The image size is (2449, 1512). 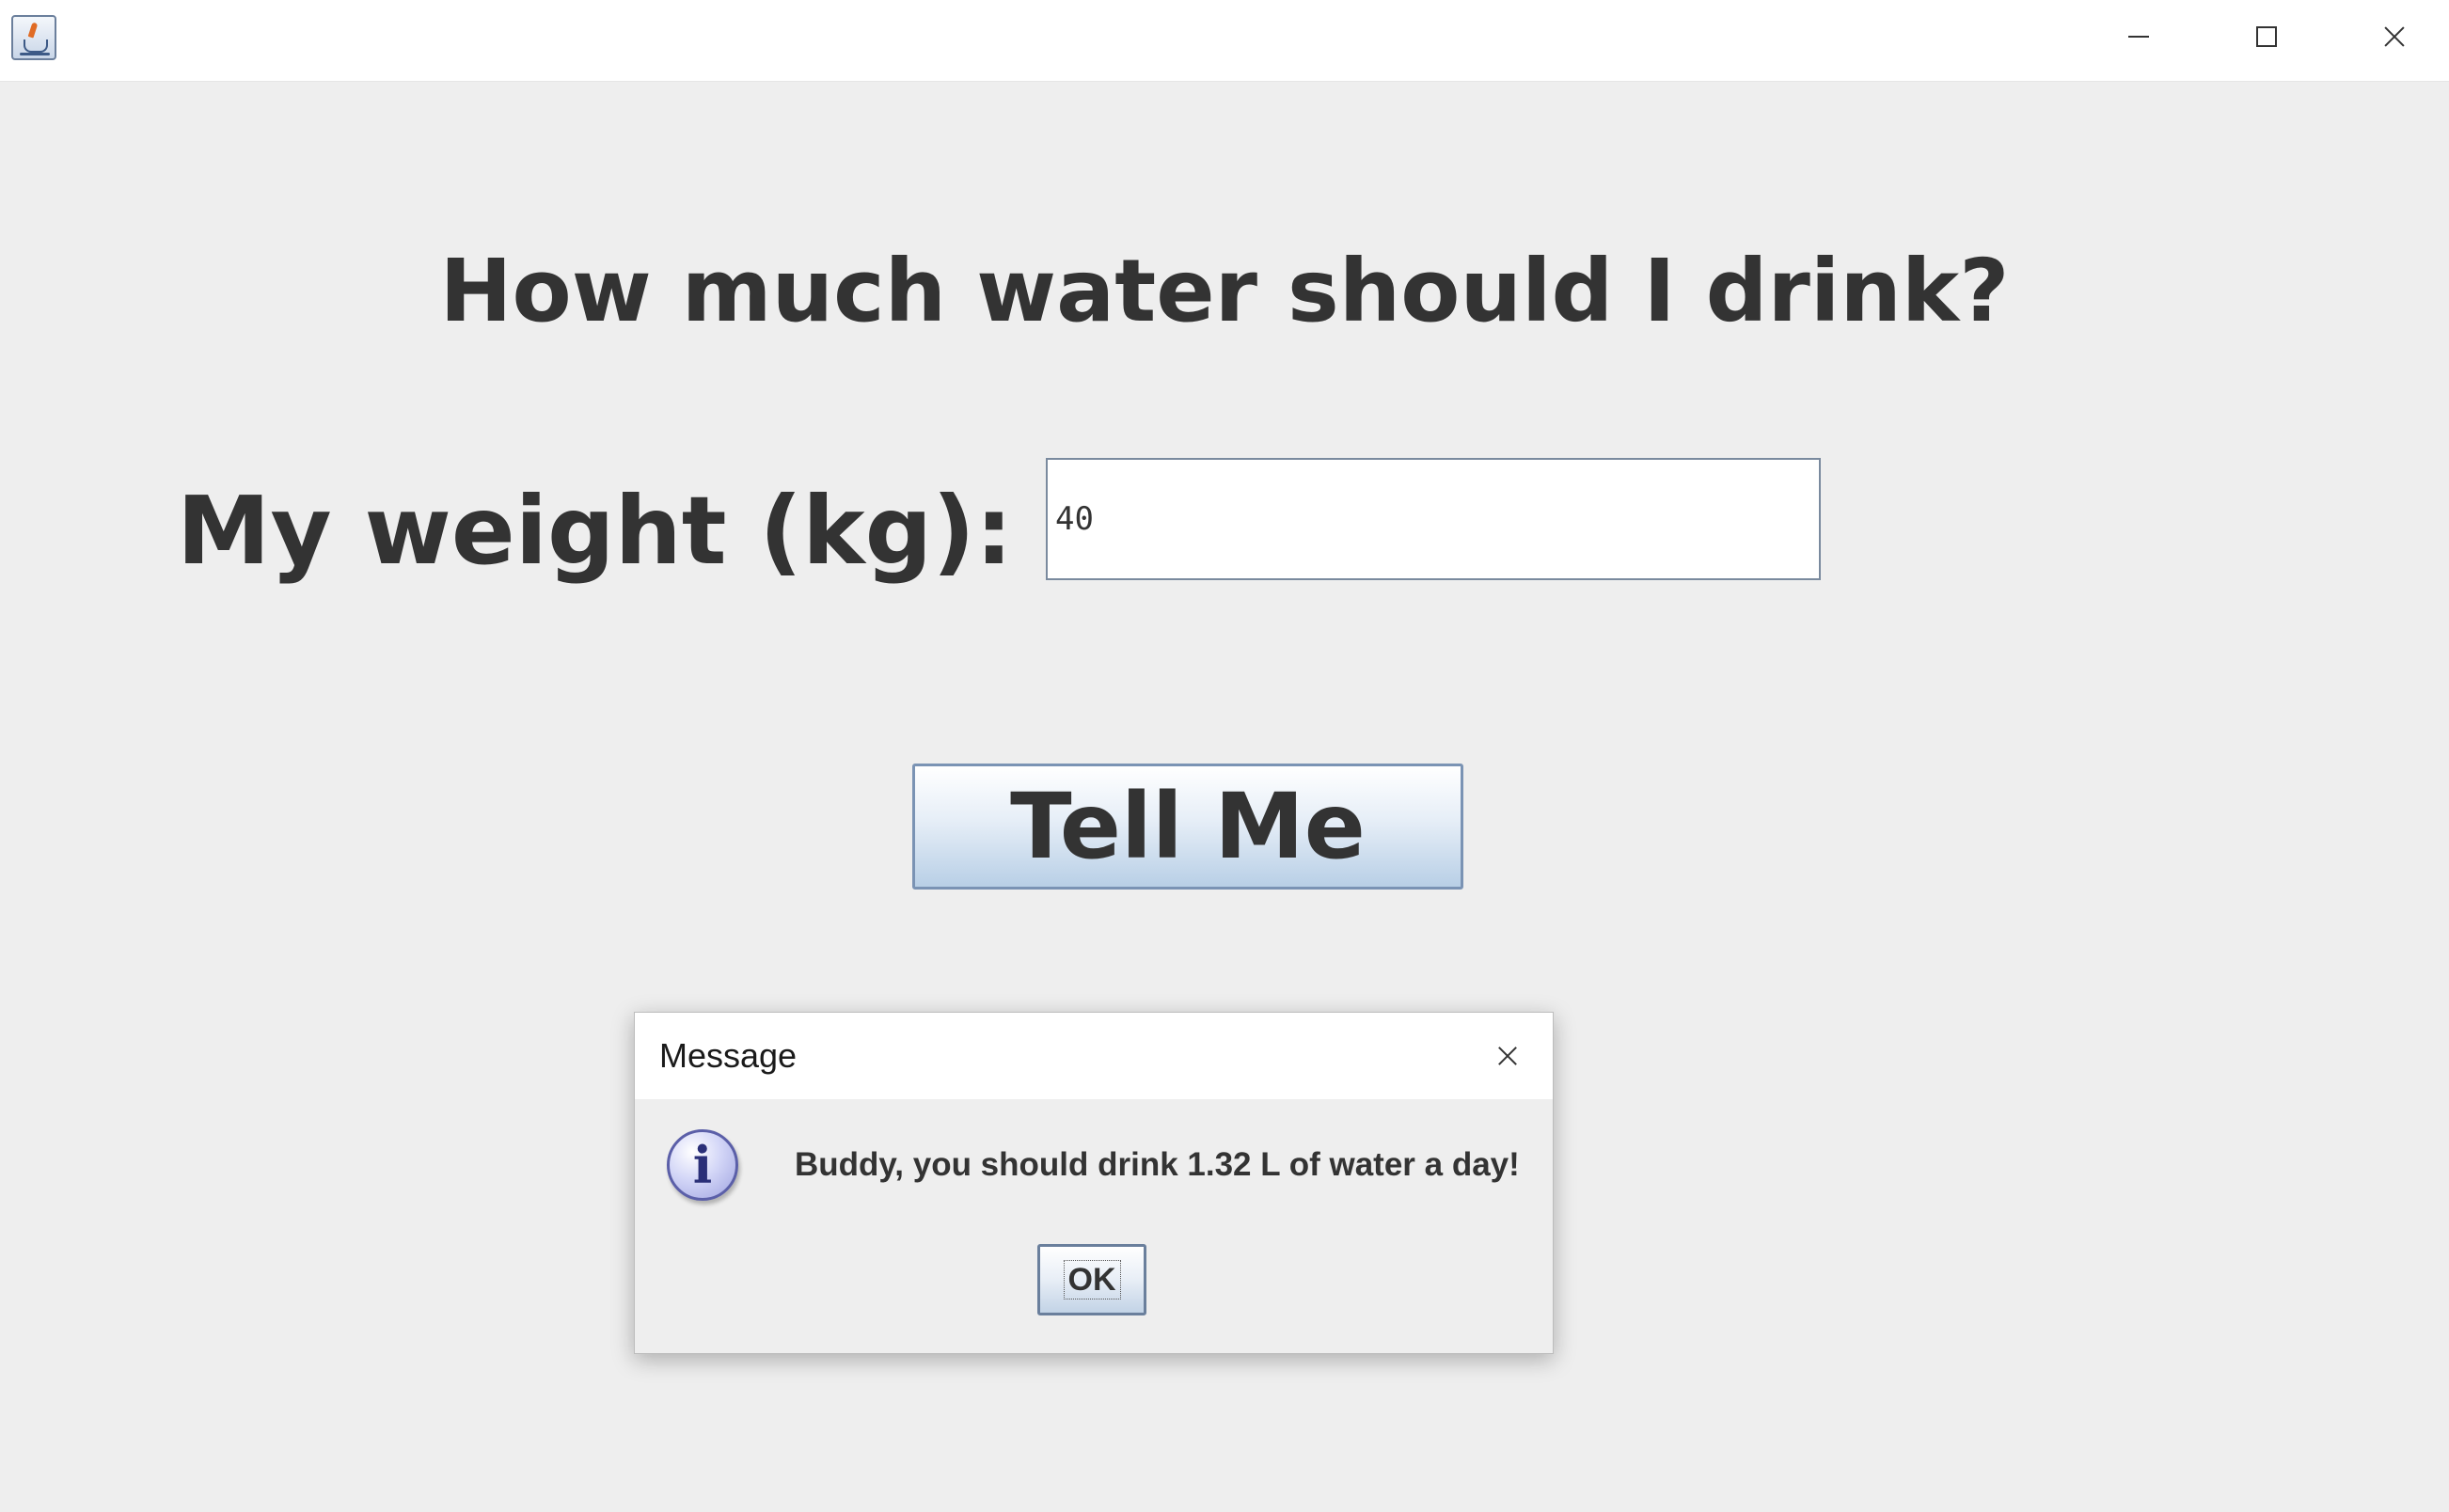 I want to click on dialog-close-button, so click(x=1507, y=1056).